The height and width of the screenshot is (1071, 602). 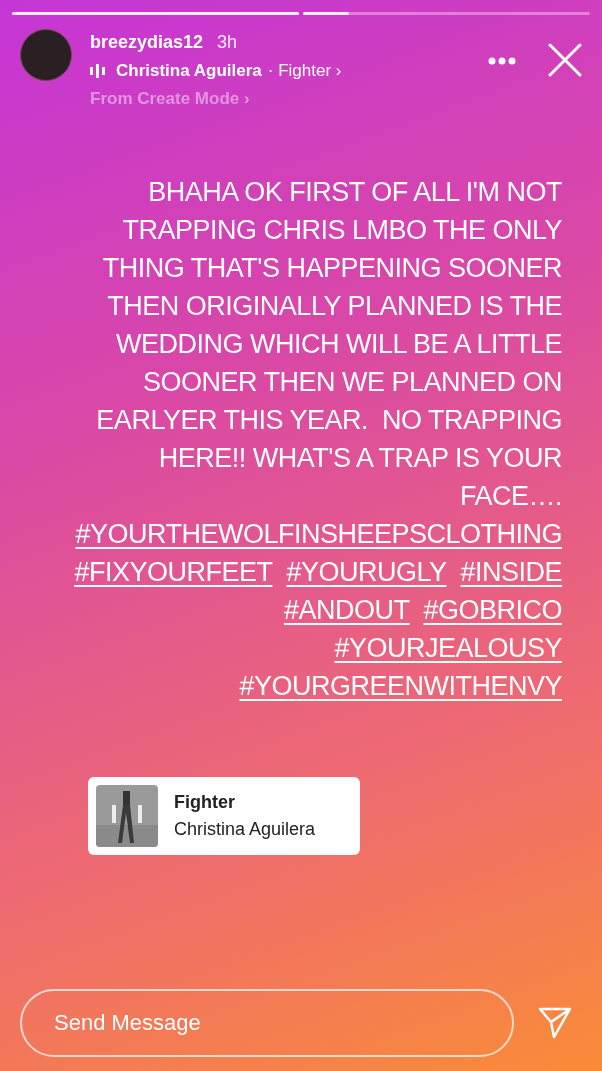 What do you see at coordinates (224, 816) in the screenshot?
I see `music-sticker: Fighter Christina Aguilera` at bounding box center [224, 816].